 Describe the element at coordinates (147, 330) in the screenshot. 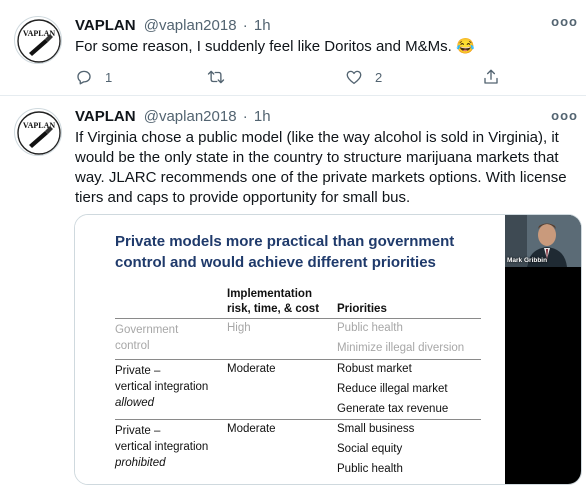

I see `model-line: Government` at that location.